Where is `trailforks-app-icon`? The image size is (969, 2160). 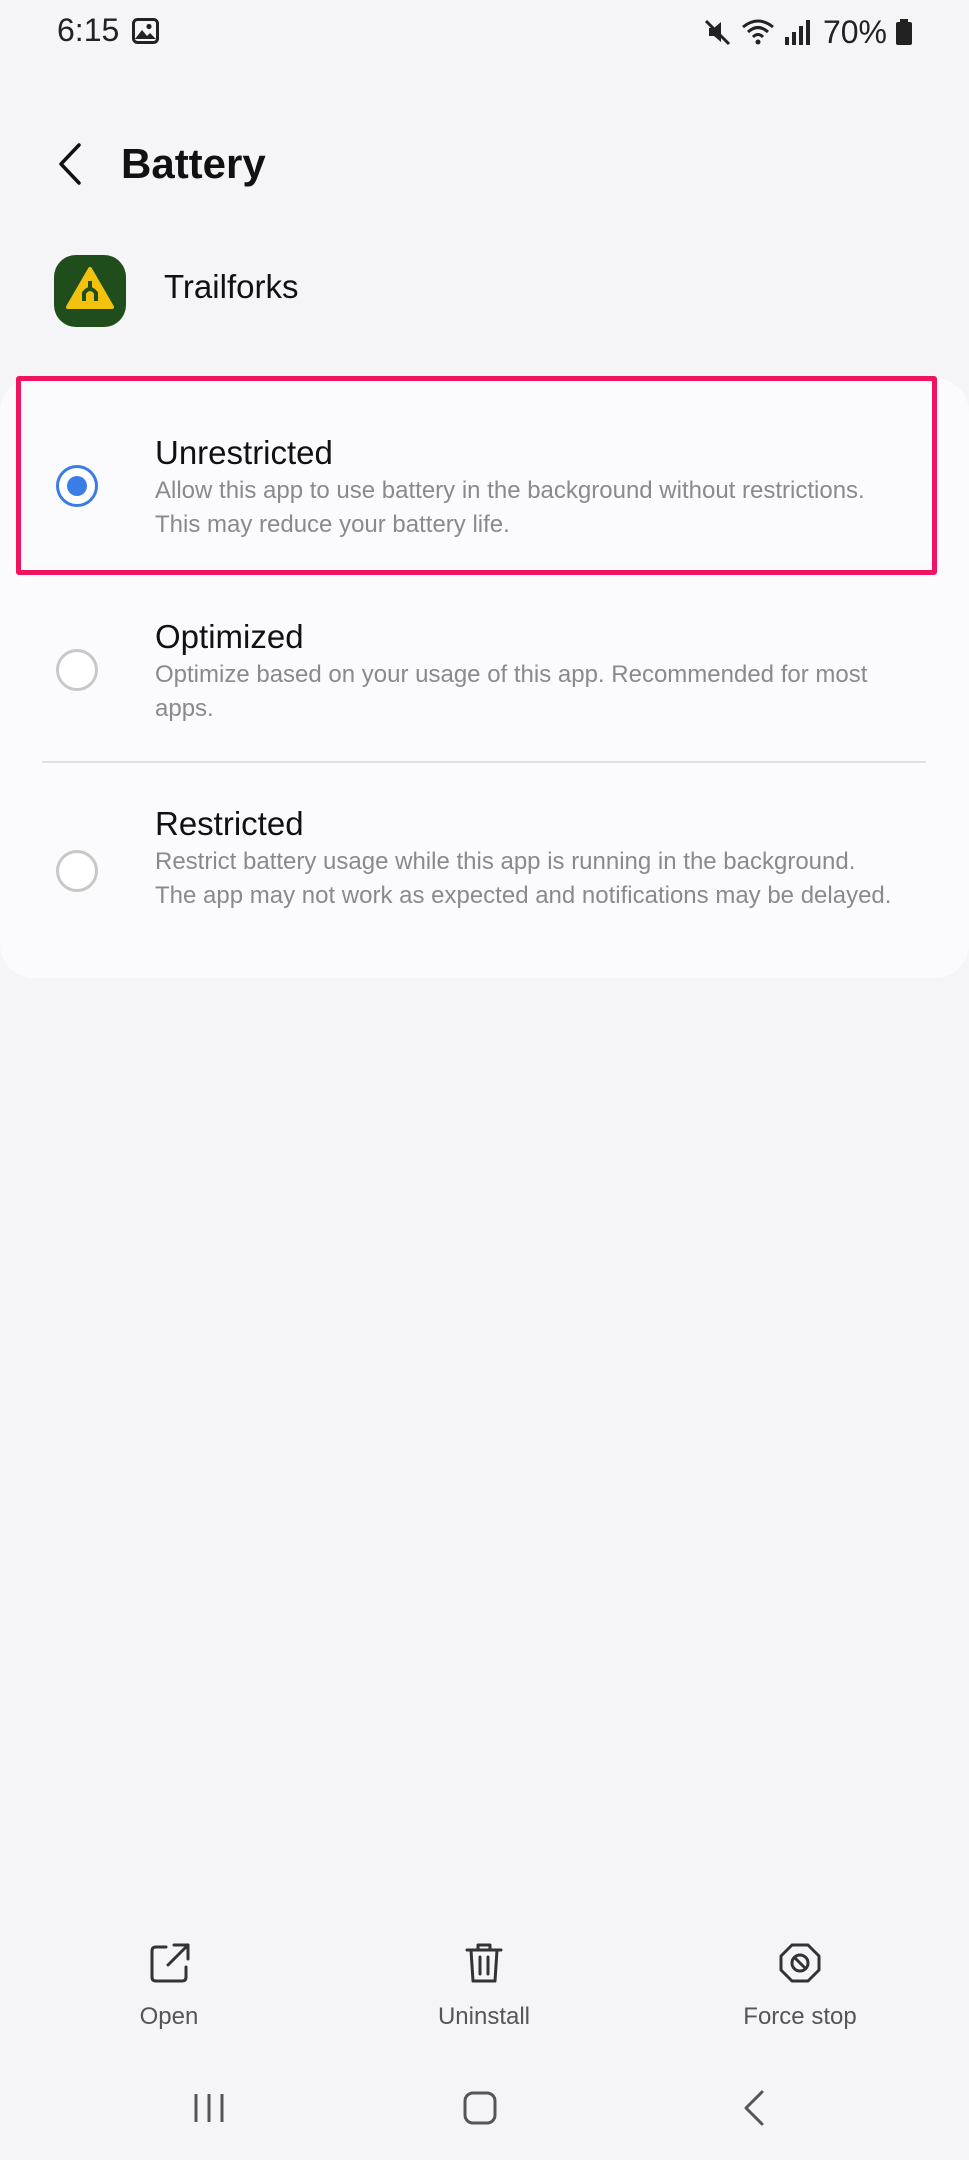 trailforks-app-icon is located at coordinates (90, 291).